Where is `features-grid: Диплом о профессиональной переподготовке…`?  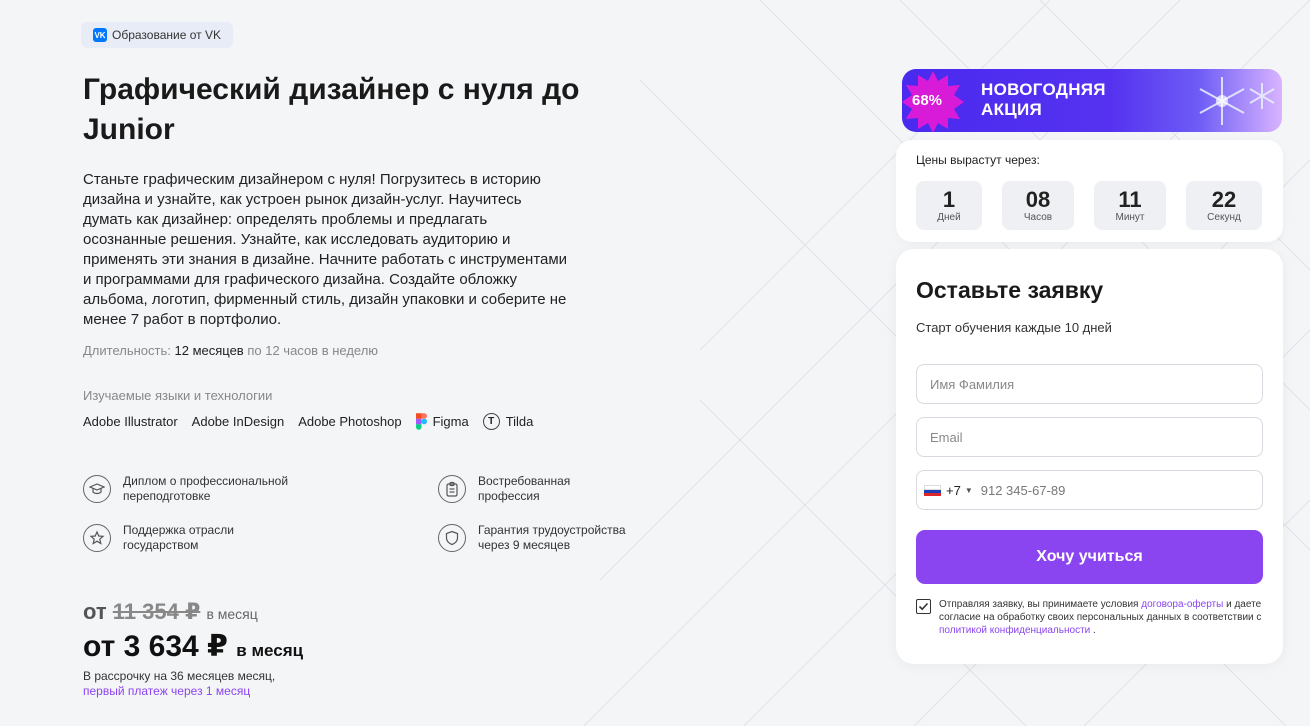
features-grid: Диплом о профессиональной переподготовке… is located at coordinates (393, 513).